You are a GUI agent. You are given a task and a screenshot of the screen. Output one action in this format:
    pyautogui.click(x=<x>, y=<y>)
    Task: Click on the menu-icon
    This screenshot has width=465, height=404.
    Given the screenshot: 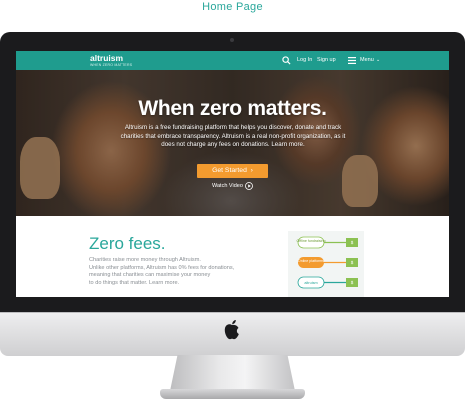 What is the action you would take?
    pyautogui.click(x=352, y=60)
    